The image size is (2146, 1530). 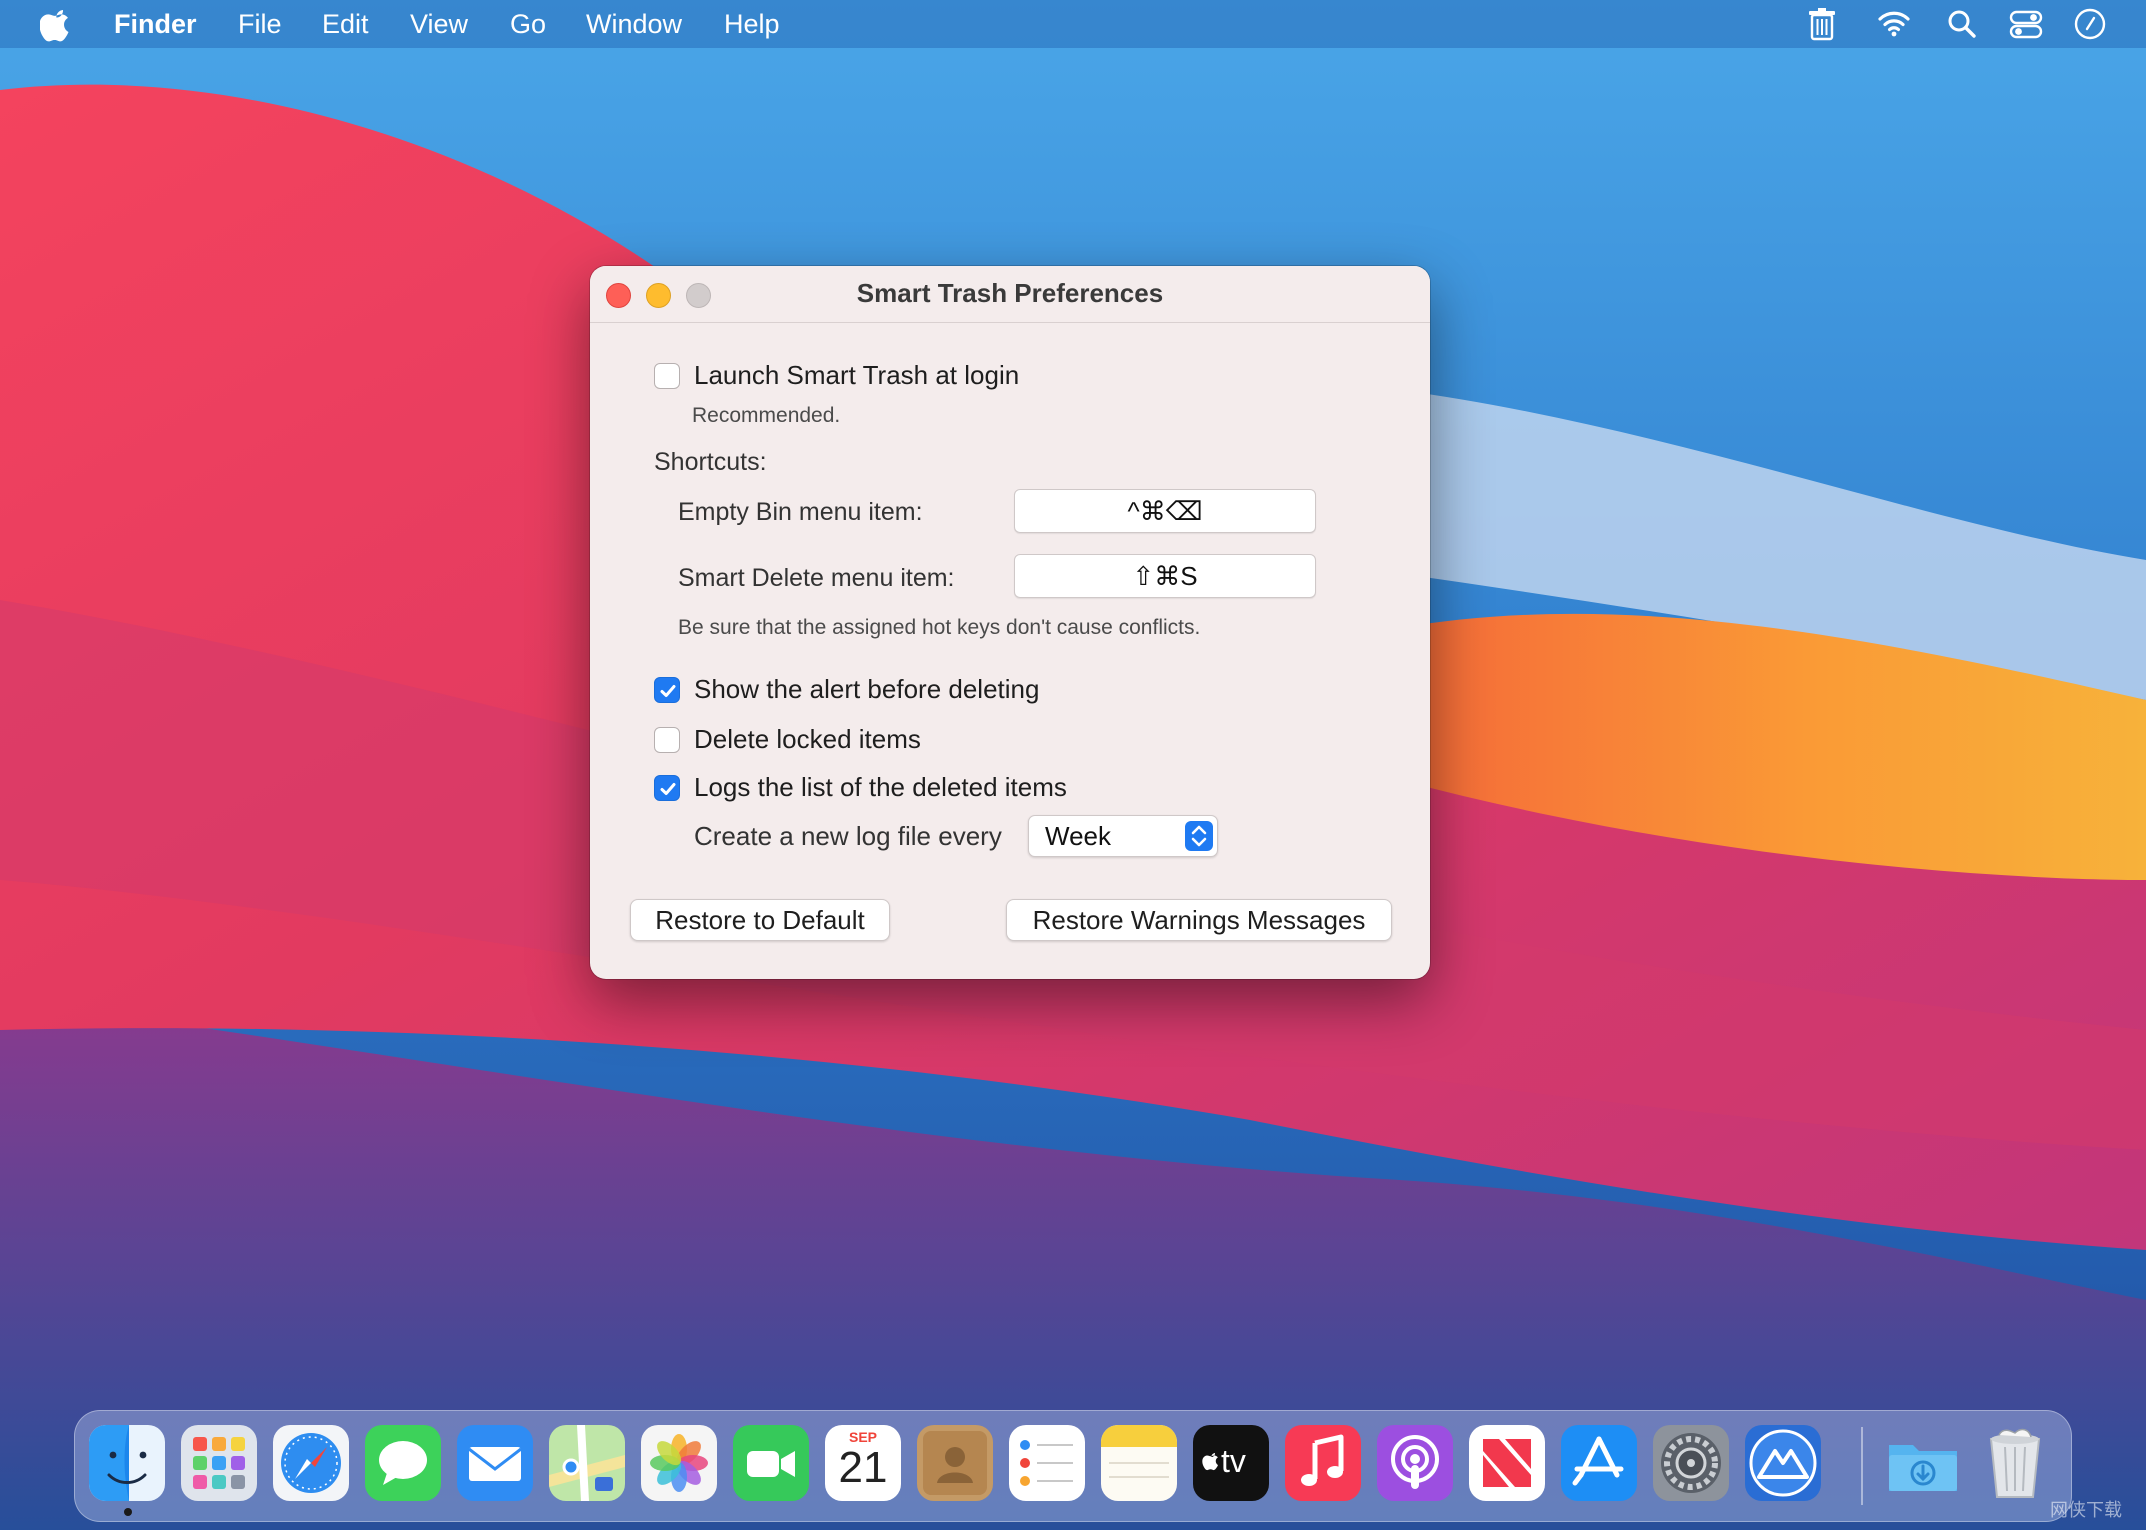 What do you see at coordinates (2086, 1510) in the screenshot?
I see `watermark: 网侠下载` at bounding box center [2086, 1510].